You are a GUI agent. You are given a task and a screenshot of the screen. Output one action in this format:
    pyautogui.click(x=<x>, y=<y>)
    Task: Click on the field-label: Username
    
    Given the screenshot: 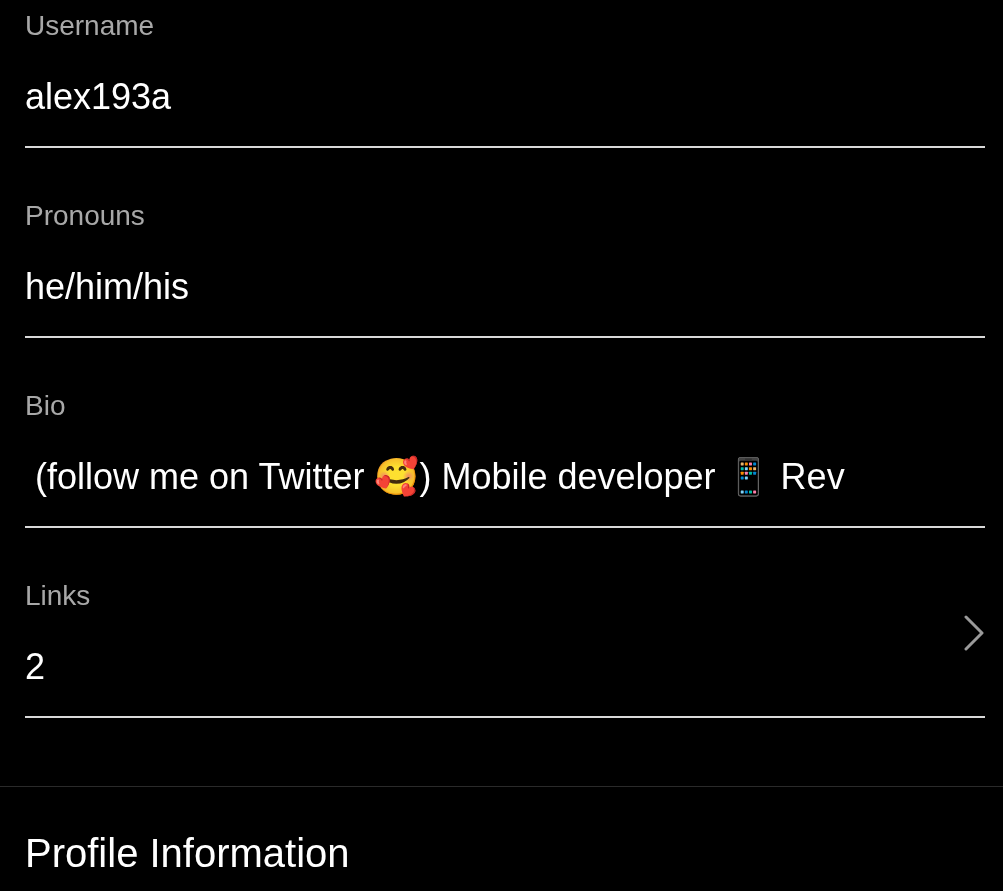 What is the action you would take?
    pyautogui.click(x=90, y=26)
    